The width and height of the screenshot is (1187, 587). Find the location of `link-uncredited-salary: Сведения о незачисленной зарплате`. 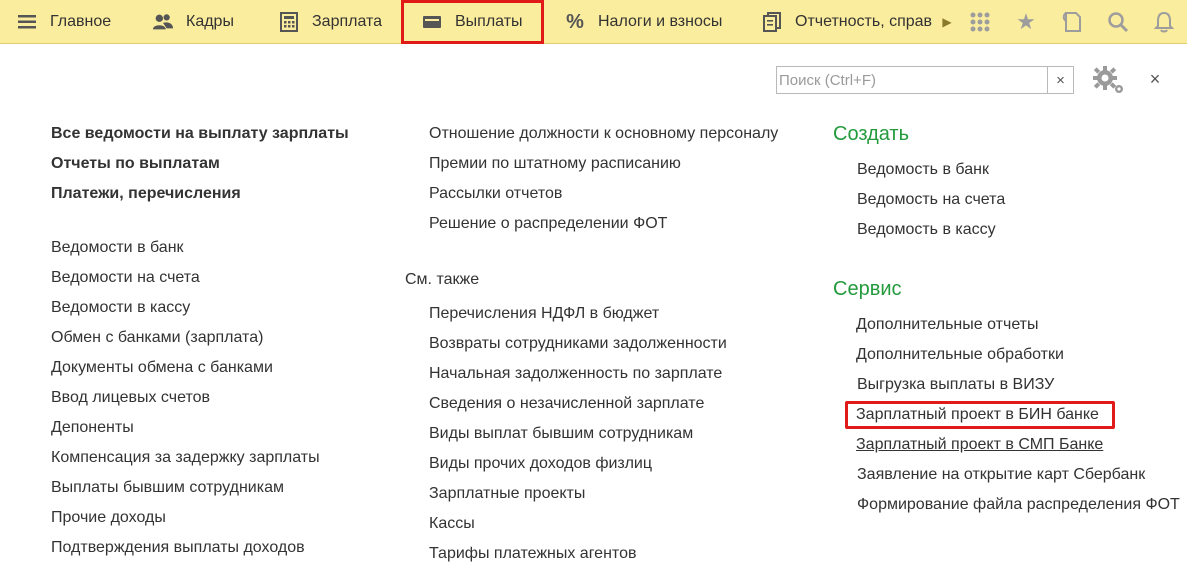

link-uncredited-salary: Сведения о незачисленной зарплате is located at coordinates (566, 404).